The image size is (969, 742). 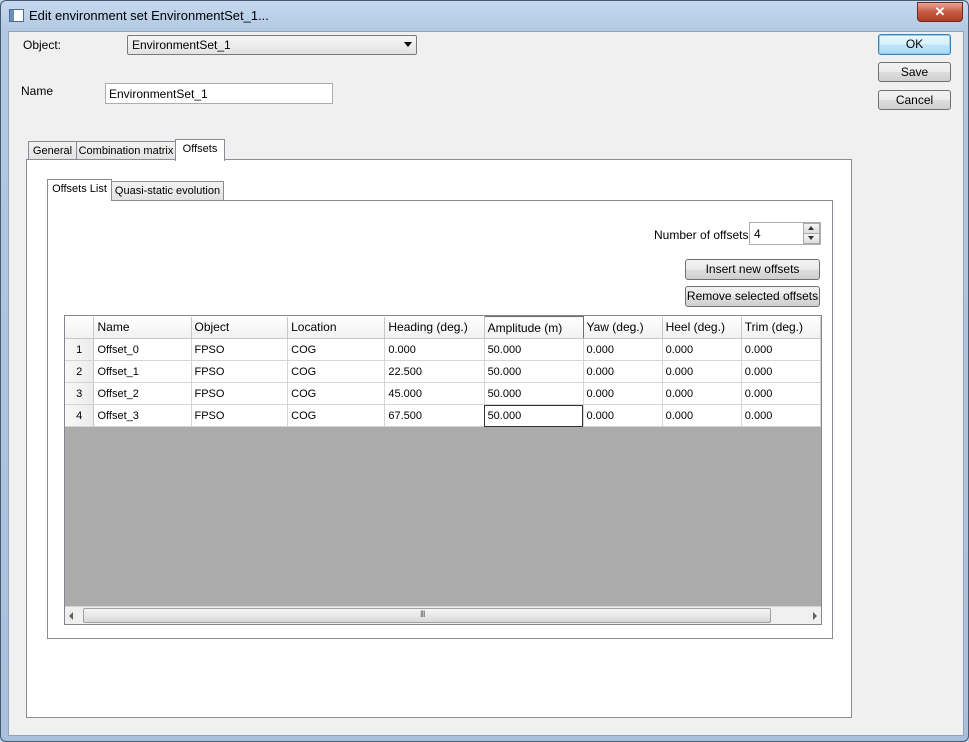 I want to click on column-header-name: Name, so click(x=142, y=327).